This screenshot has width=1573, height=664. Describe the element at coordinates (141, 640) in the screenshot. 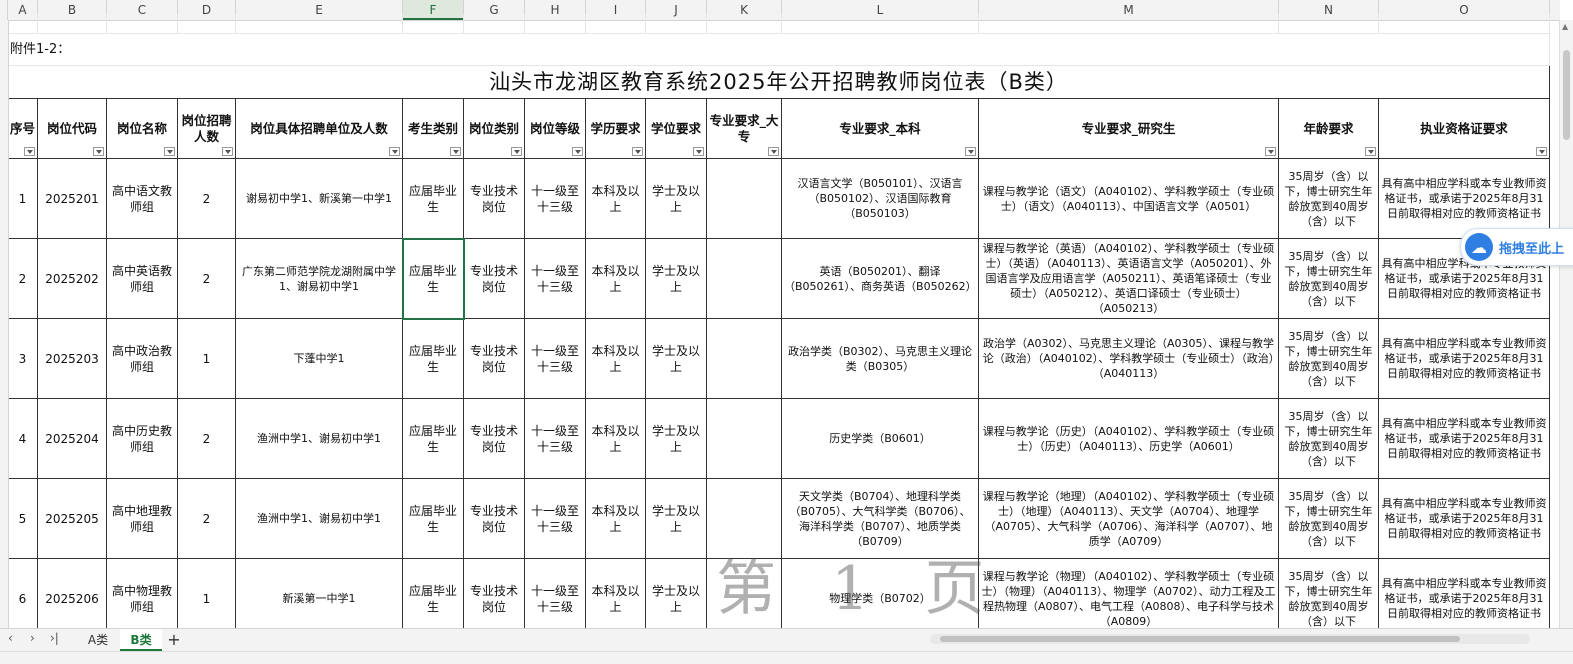

I see `tab-b: B类` at that location.